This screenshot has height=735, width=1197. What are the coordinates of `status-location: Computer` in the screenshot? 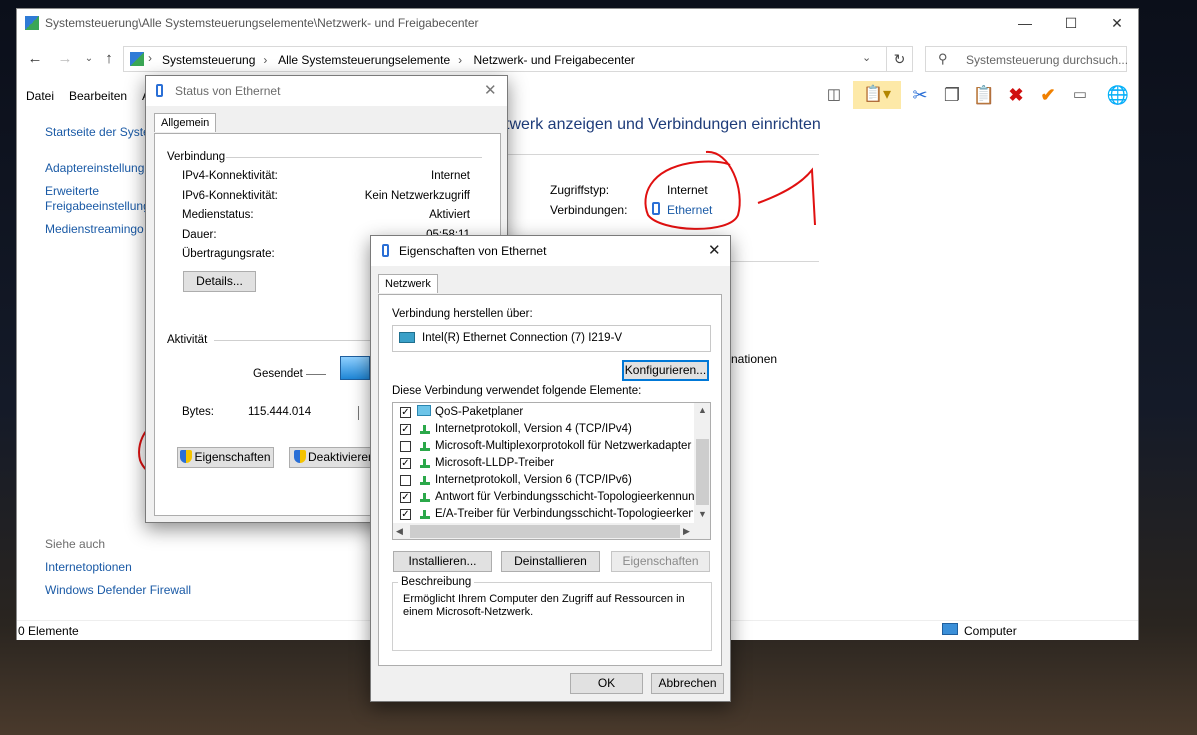 It's located at (990, 631).